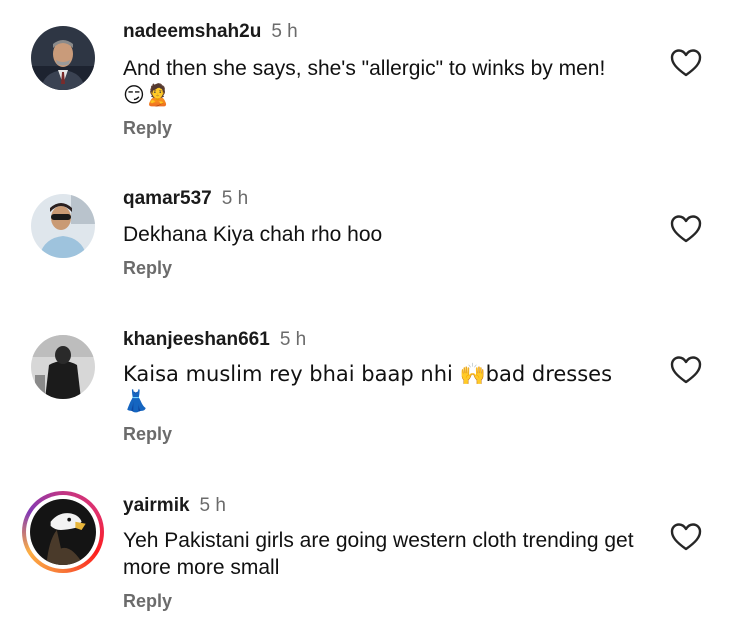 The height and width of the screenshot is (618, 740). I want to click on emoji-line: 😏🙎, so click(147, 95).